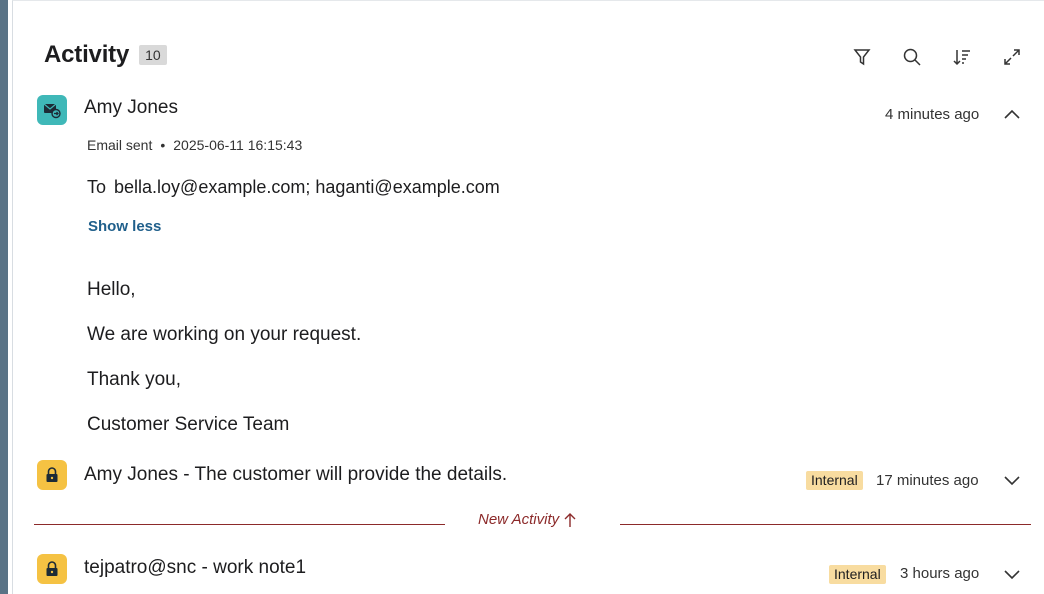  Describe the element at coordinates (195, 567) in the screenshot. I see `entry-author: tejpatro@snc - work note1` at that location.